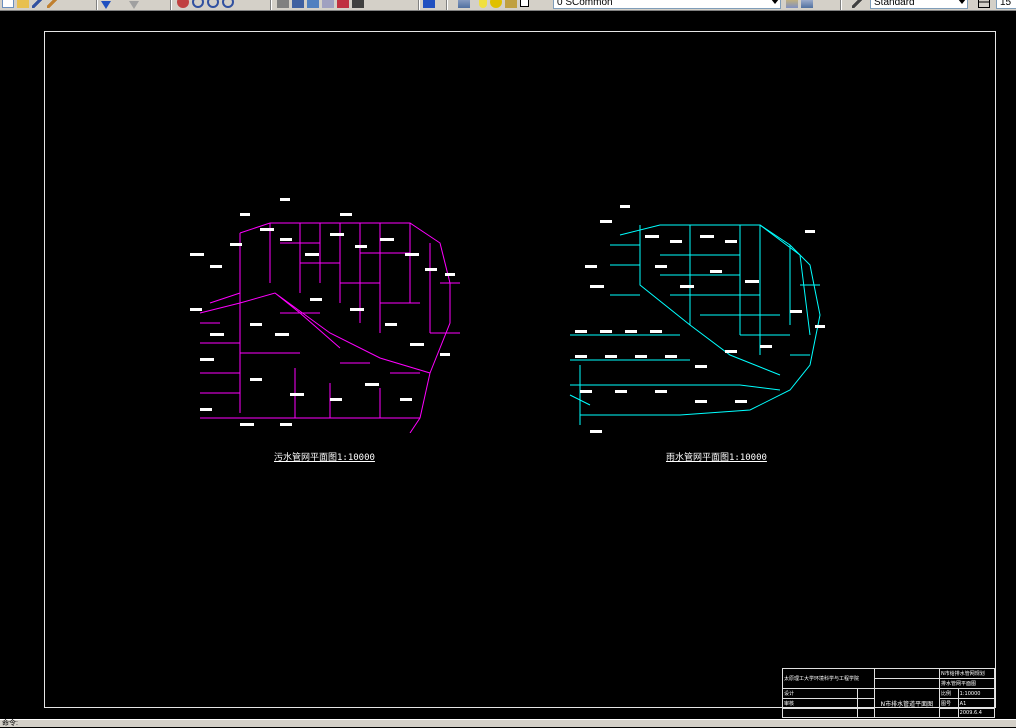  I want to click on pan-icon, so click(183, 4).